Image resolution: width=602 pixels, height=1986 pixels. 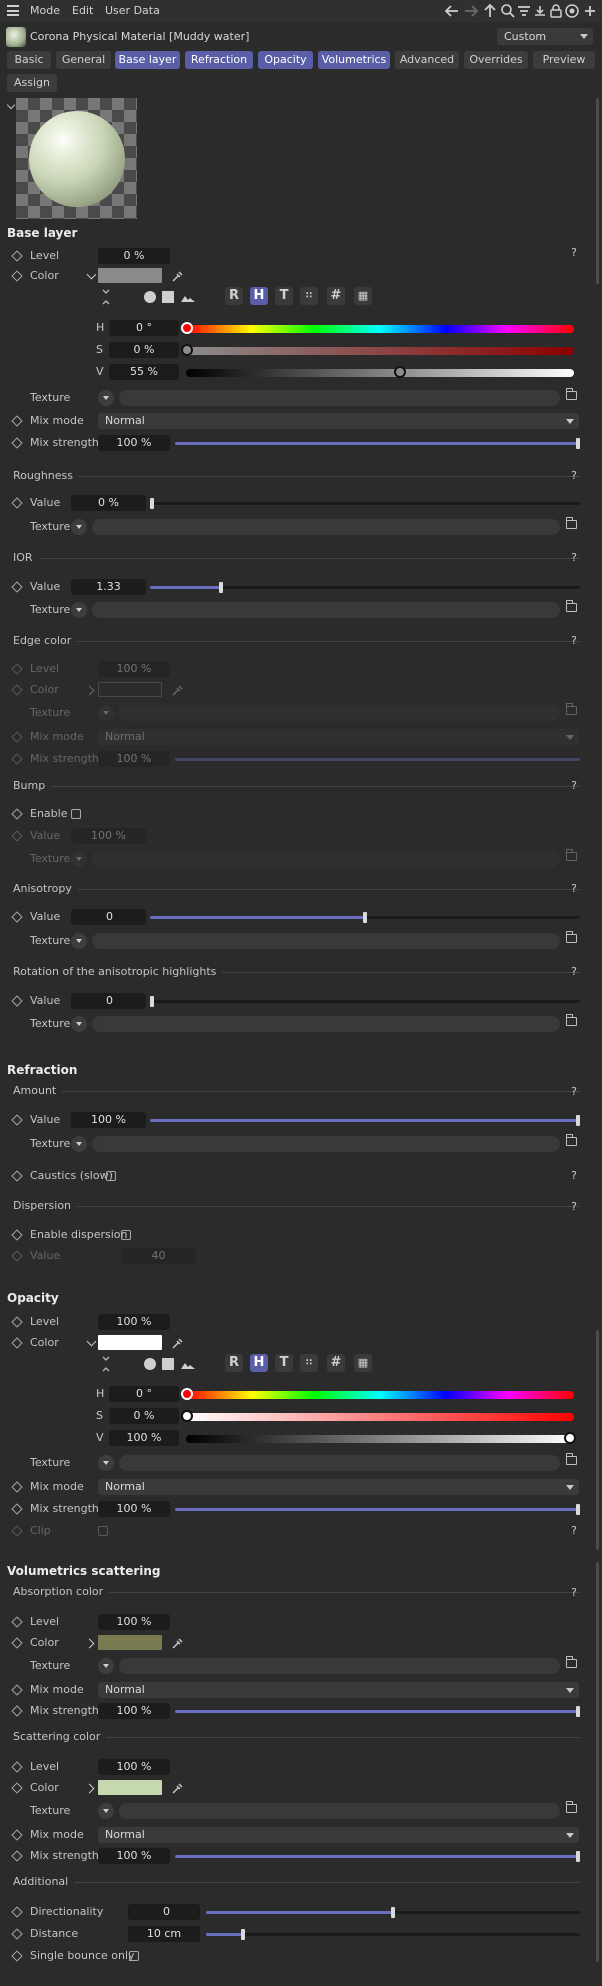 What do you see at coordinates (545, 36) in the screenshot?
I see `preset-dropdown: Custom` at bounding box center [545, 36].